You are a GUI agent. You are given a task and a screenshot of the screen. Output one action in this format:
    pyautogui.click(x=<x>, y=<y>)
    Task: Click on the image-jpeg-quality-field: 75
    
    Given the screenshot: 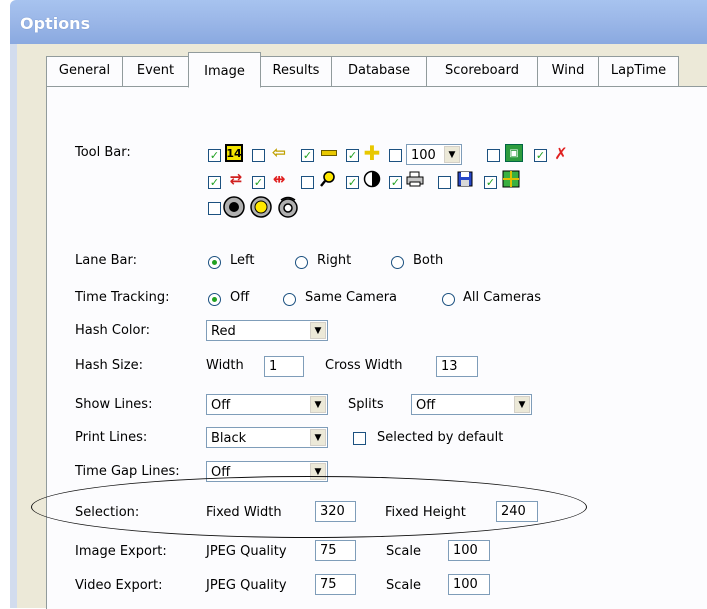 What is the action you would take?
    pyautogui.click(x=335, y=550)
    